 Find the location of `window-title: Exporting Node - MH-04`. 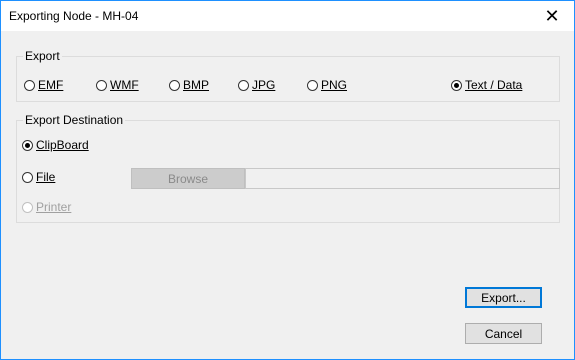

window-title: Exporting Node - MH-04 is located at coordinates (74, 16).